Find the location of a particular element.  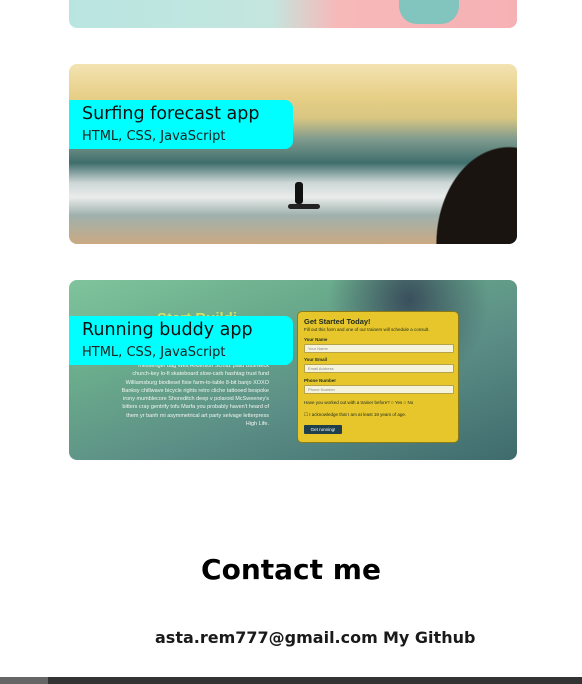

form-name-label: Your Name is located at coordinates (316, 339).